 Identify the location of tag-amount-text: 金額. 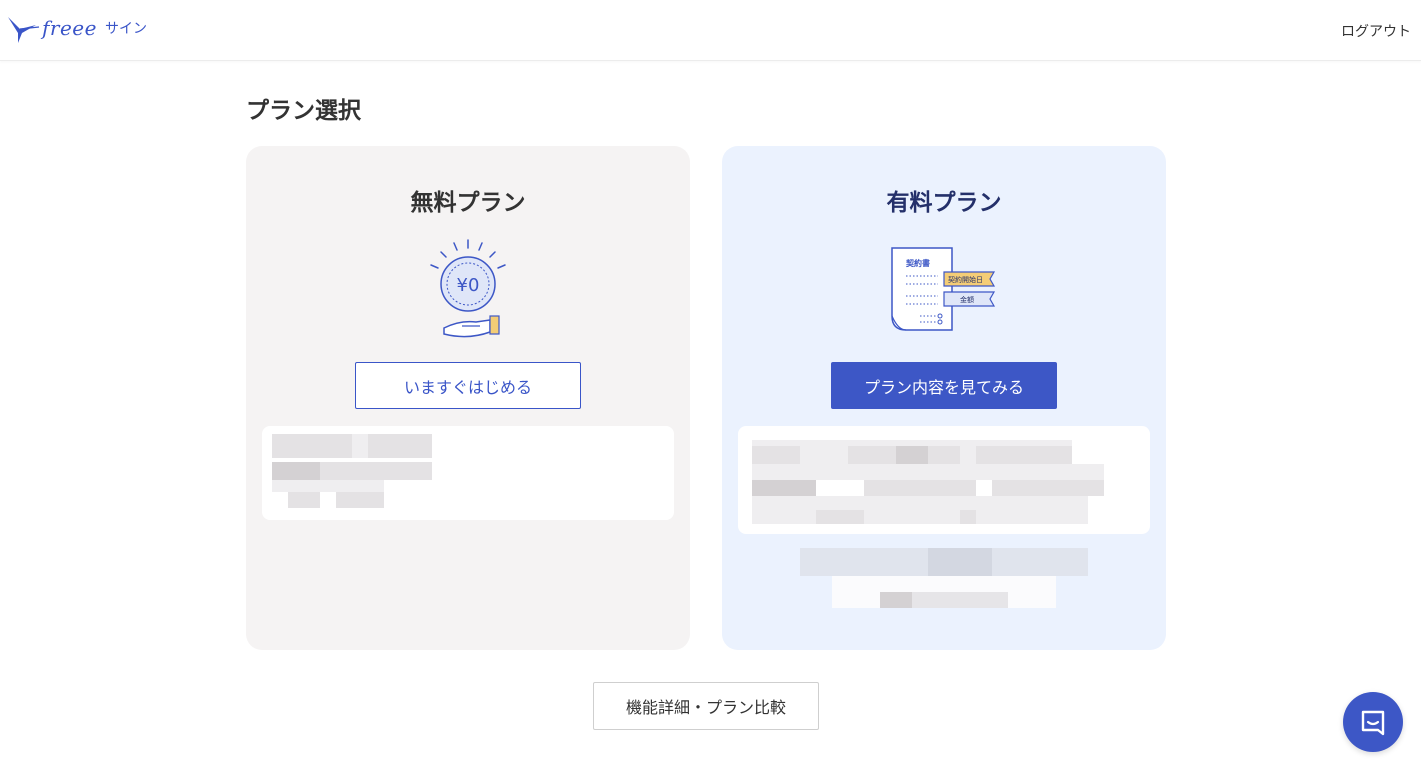
(967, 299).